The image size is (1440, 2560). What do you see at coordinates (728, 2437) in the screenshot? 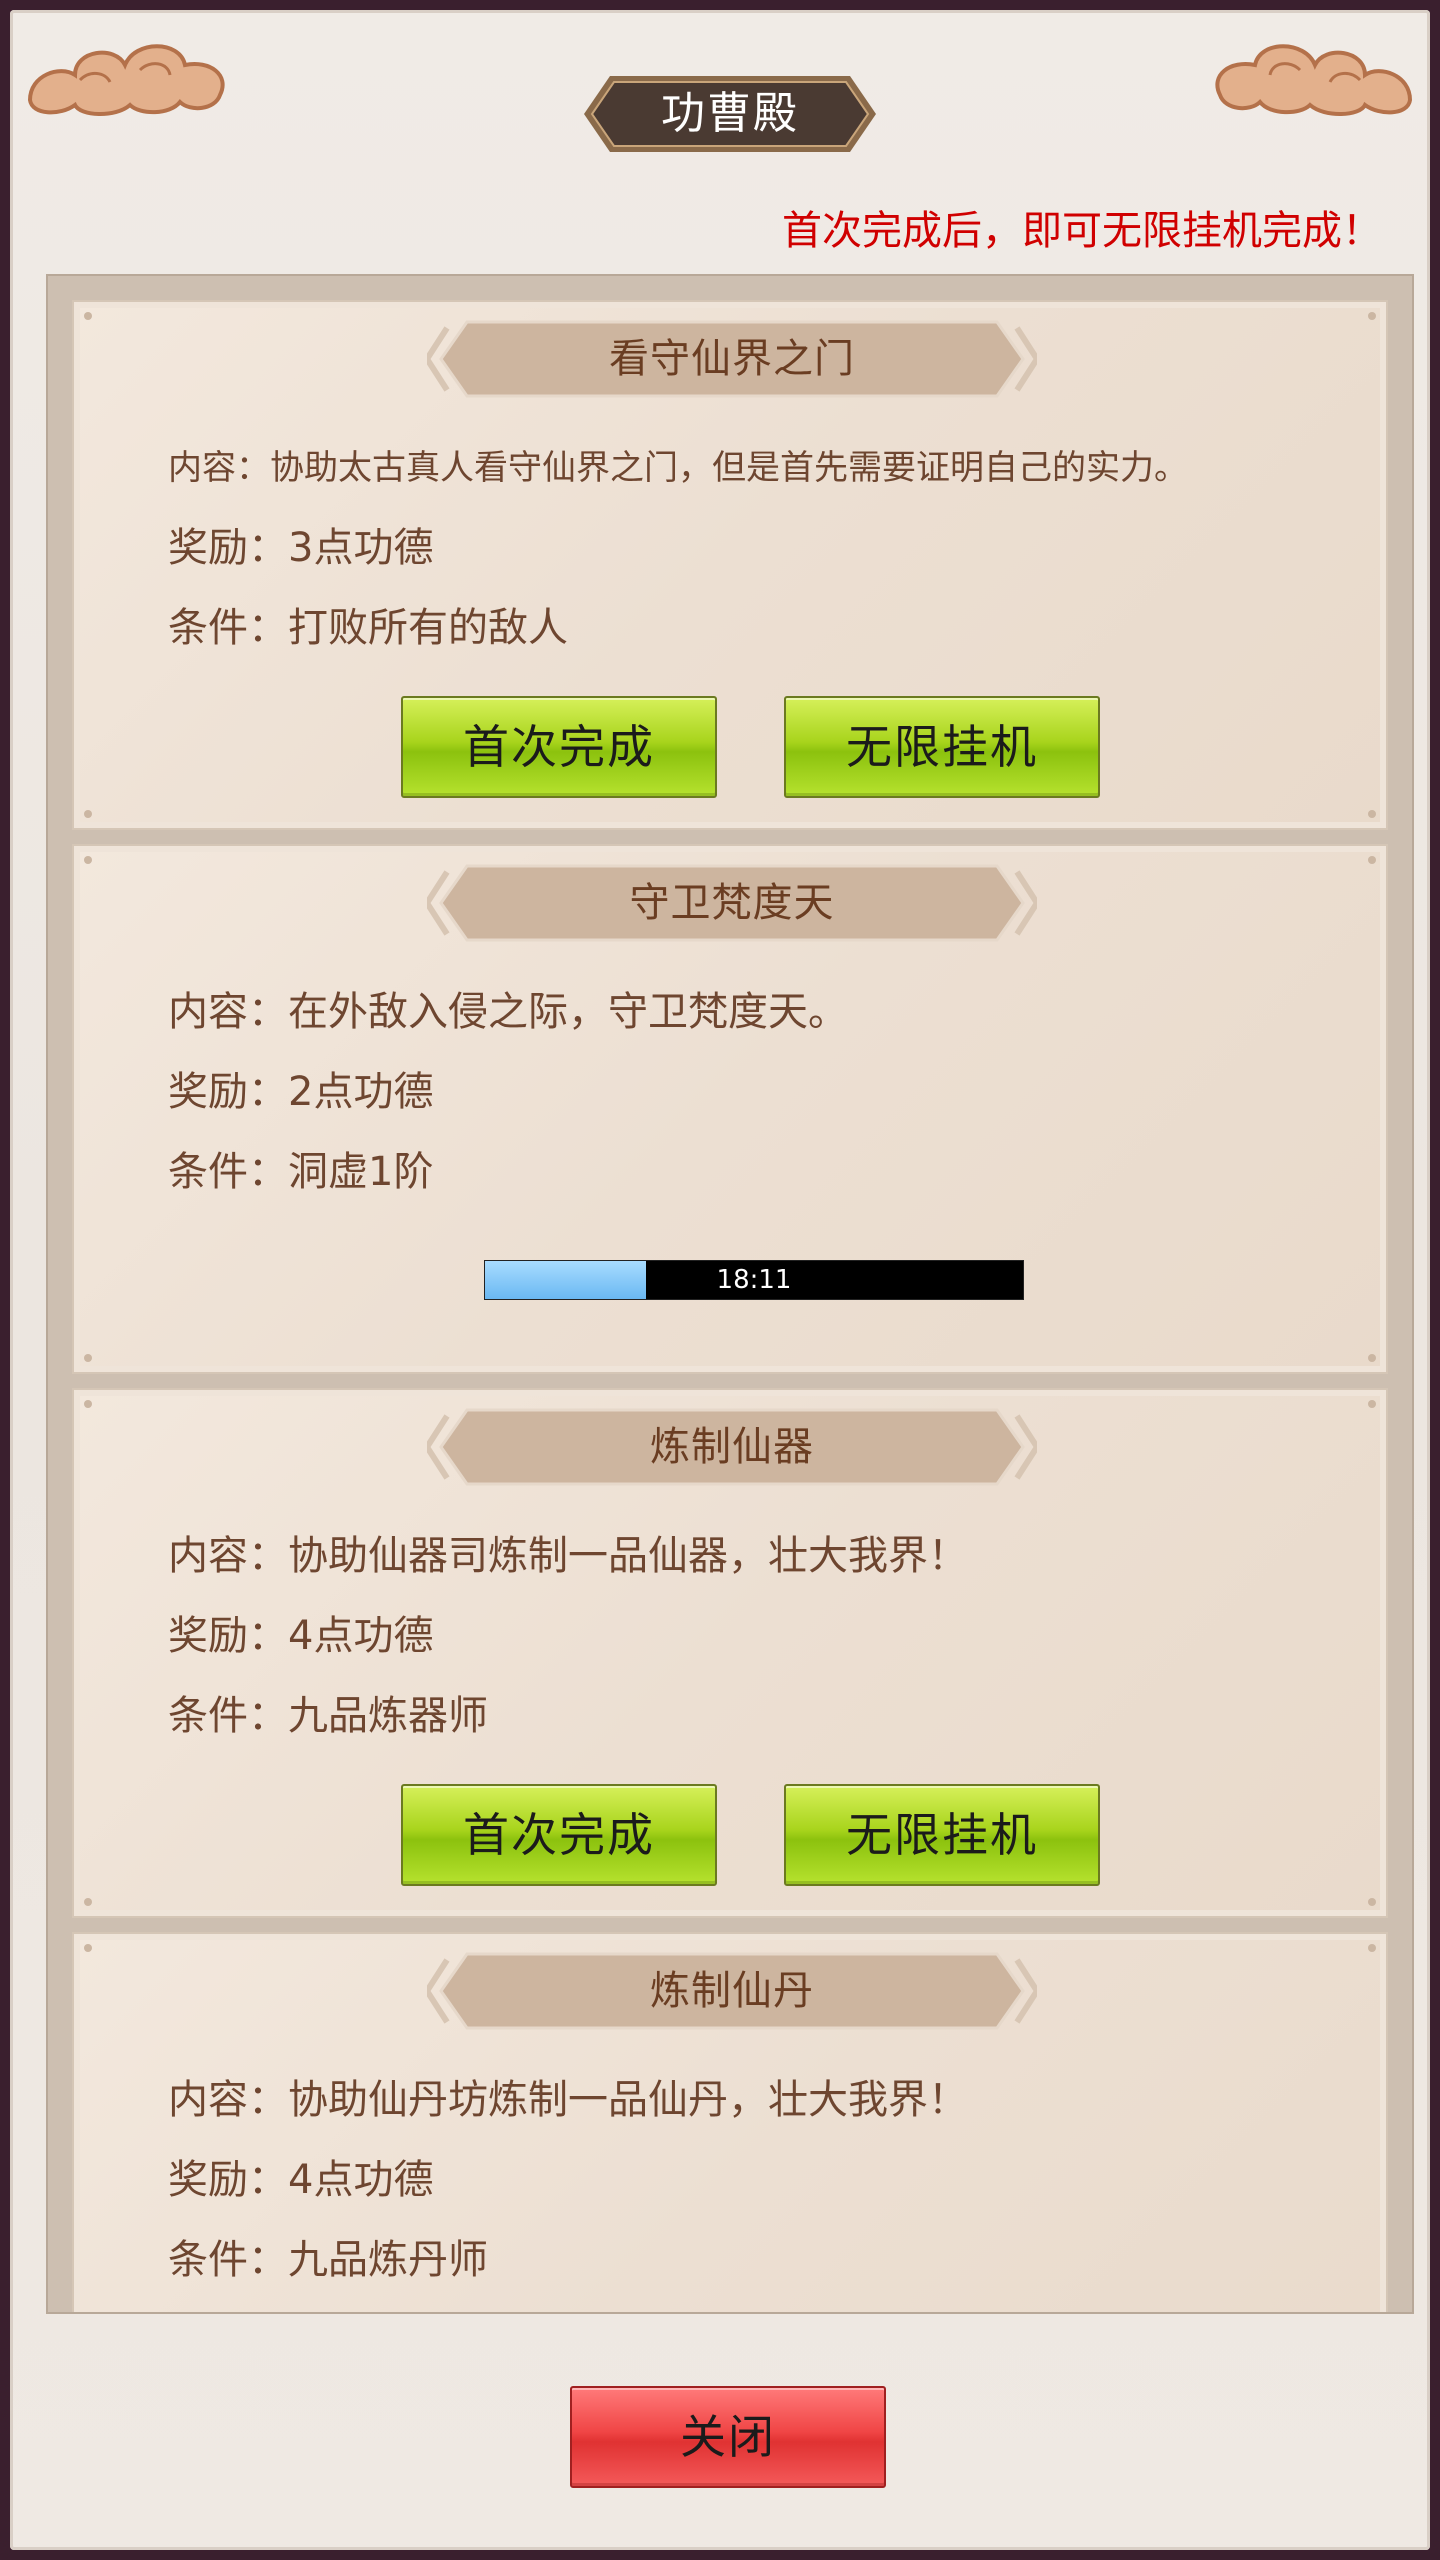
I see `close-button: 关闭` at bounding box center [728, 2437].